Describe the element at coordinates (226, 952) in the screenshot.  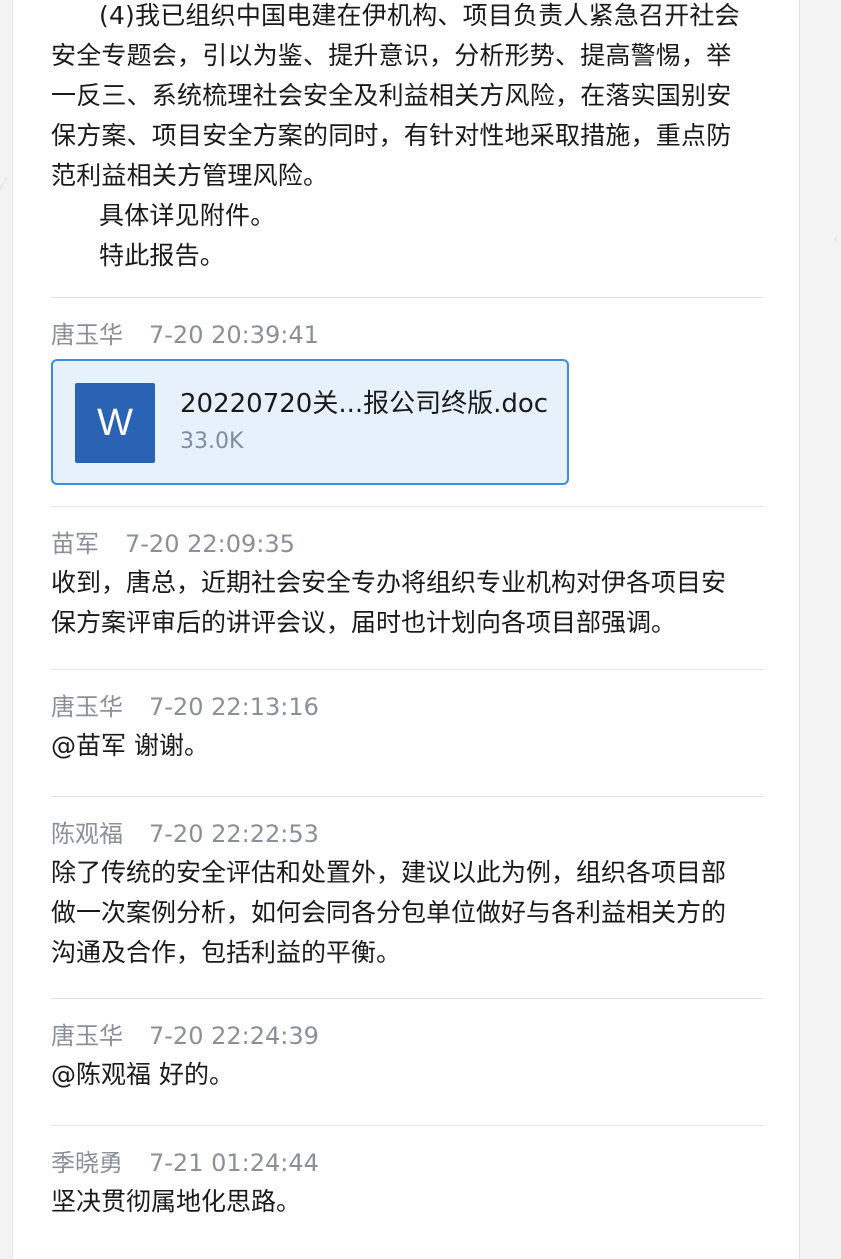
I see `message-line: 沟通及合作，包括利益的平衡。` at that location.